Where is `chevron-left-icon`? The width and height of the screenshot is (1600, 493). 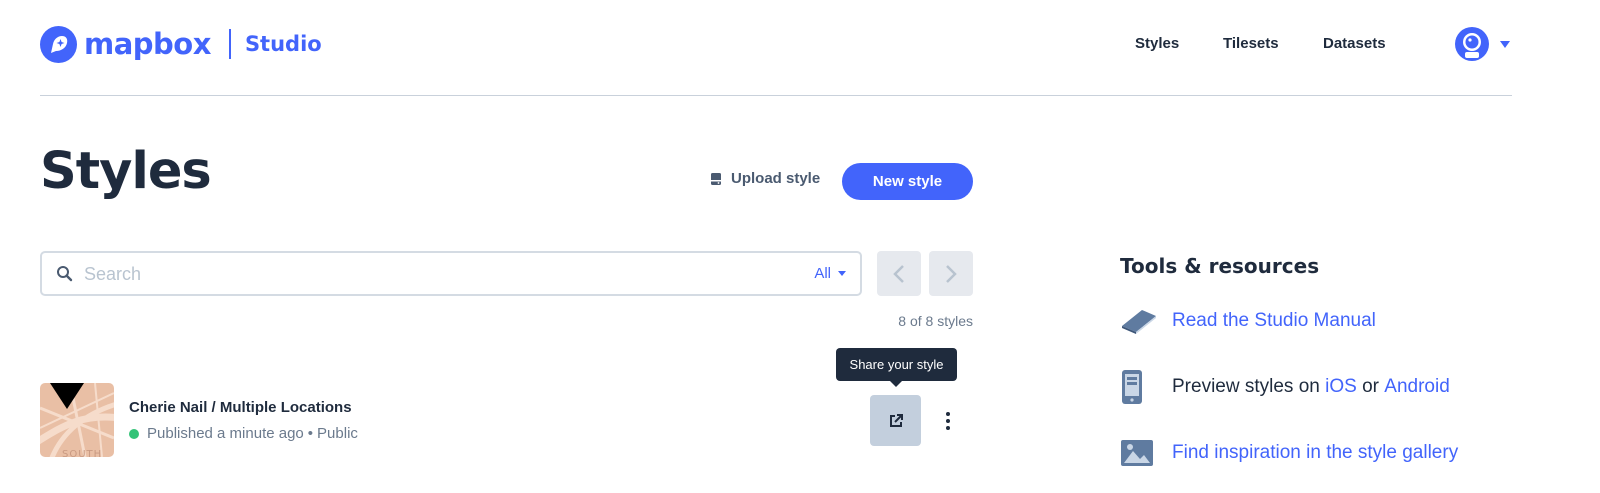
chevron-left-icon is located at coordinates (898, 273).